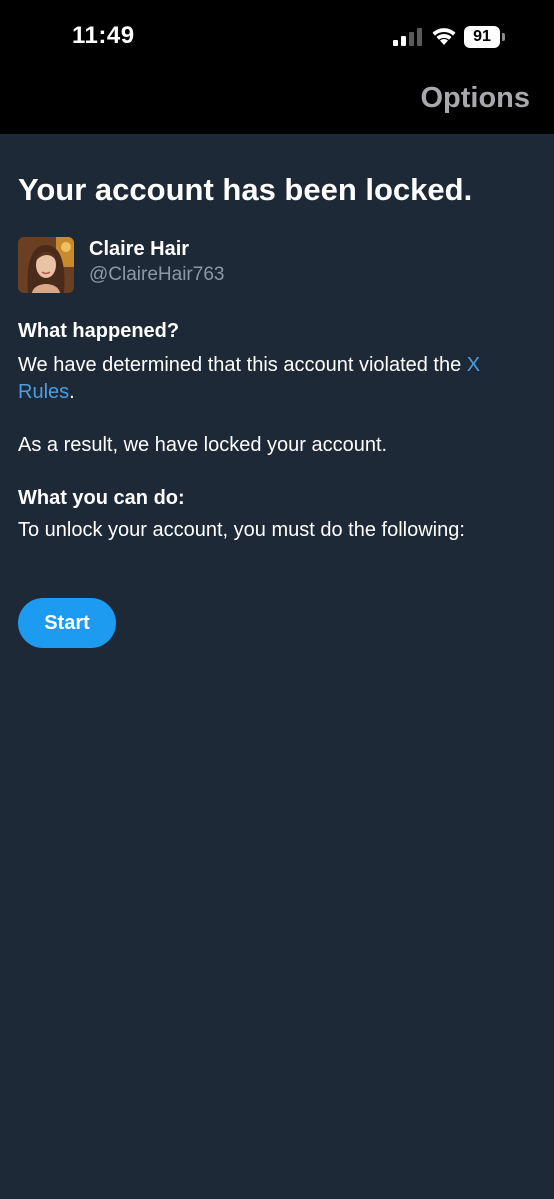  I want to click on battery-tip, so click(503, 37).